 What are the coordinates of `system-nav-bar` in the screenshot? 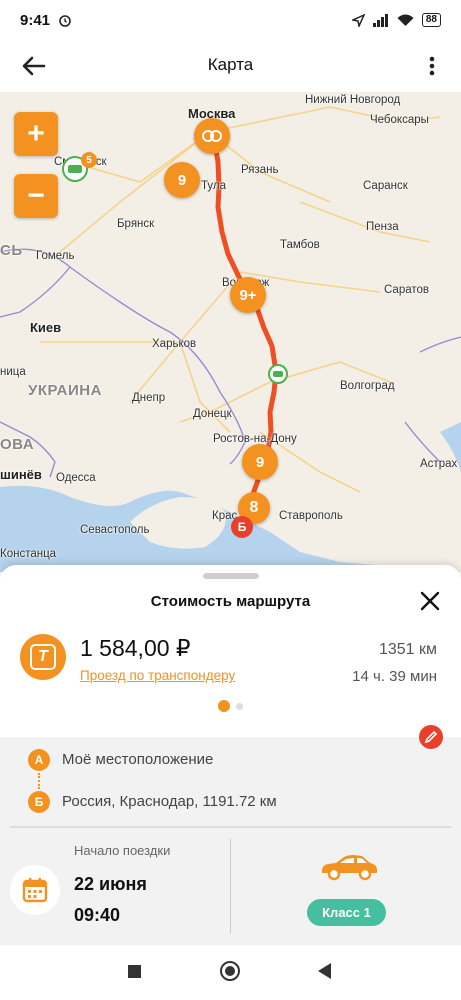 It's located at (230, 972).